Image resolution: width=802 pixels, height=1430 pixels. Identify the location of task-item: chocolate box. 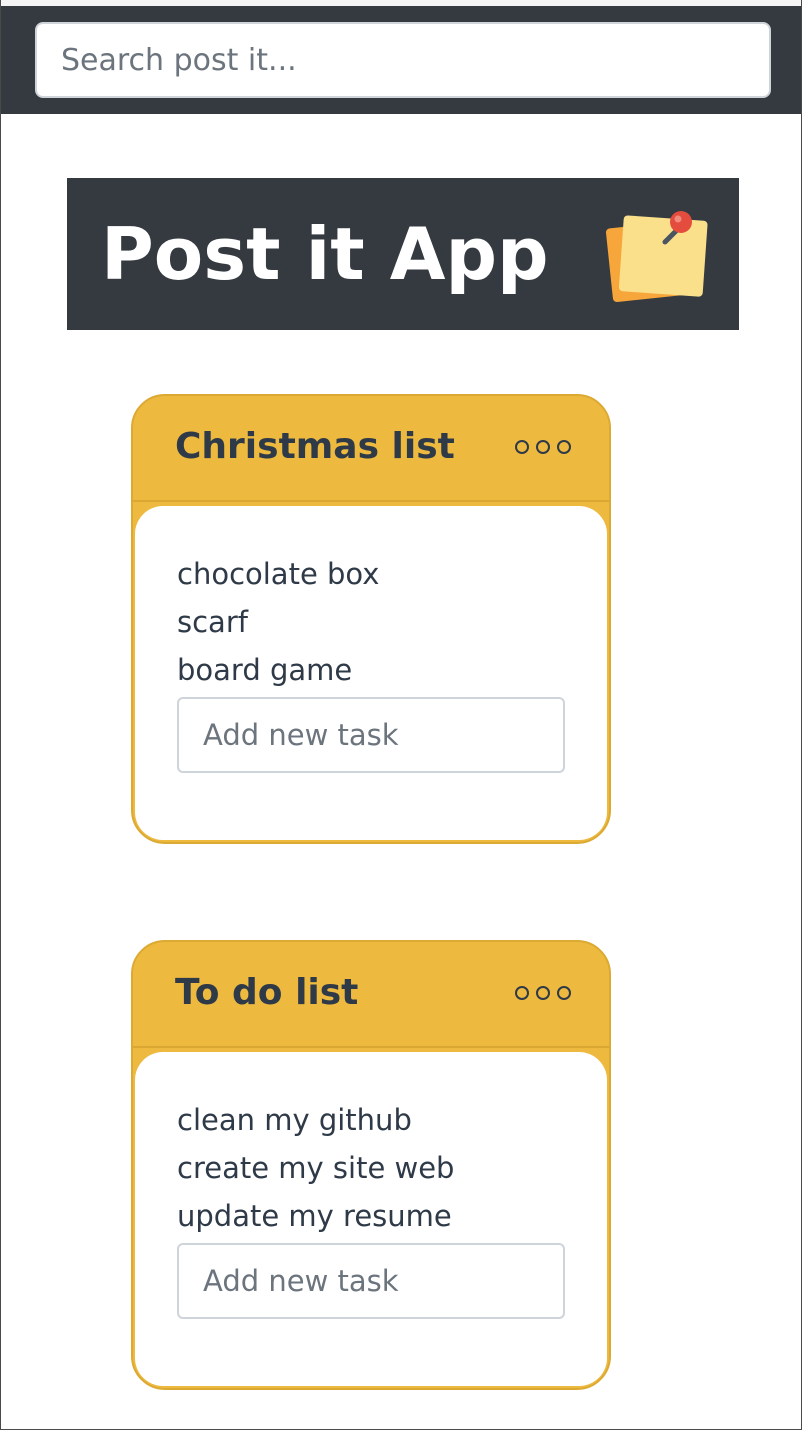
(371, 574).